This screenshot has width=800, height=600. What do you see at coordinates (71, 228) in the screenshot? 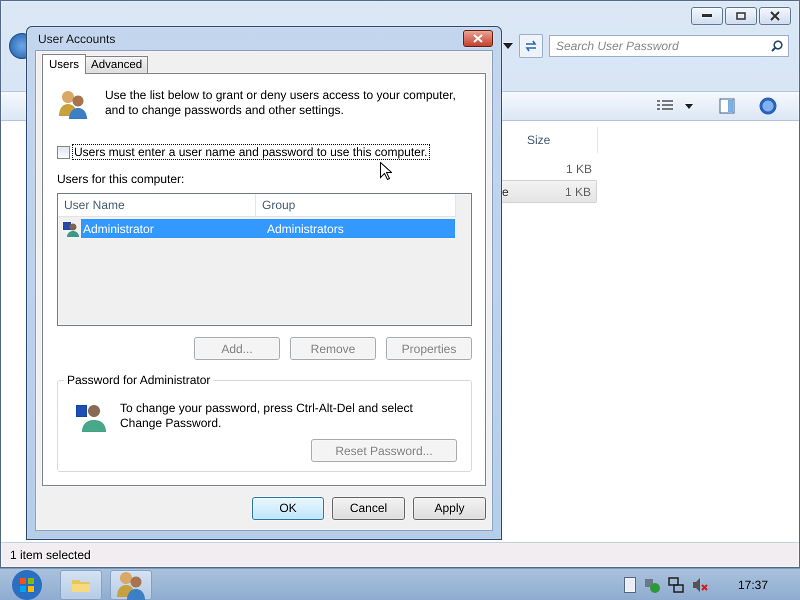
I see `user-icon` at bounding box center [71, 228].